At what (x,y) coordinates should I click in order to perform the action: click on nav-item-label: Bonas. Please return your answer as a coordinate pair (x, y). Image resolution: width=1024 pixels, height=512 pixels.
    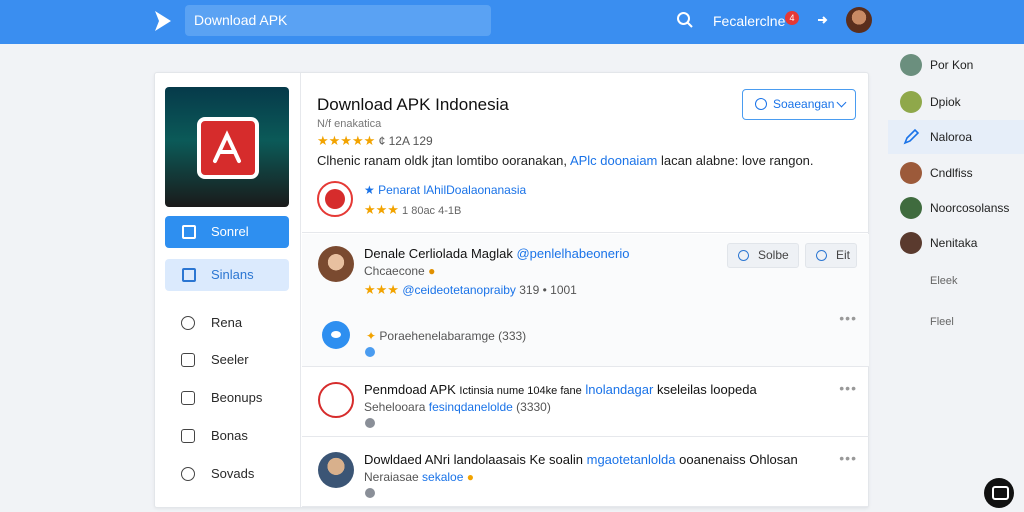
    Looking at the image, I should click on (229, 435).